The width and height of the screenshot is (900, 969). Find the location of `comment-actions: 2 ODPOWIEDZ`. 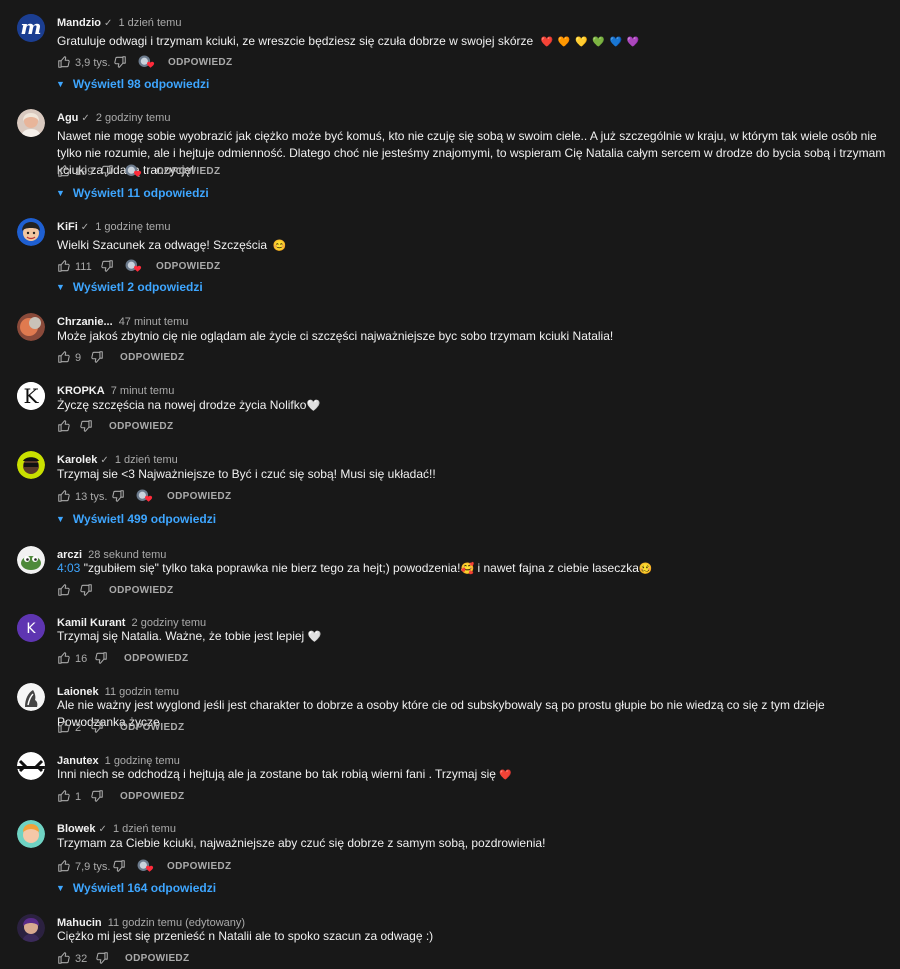

comment-actions: 2 ODPOWIEDZ is located at coordinates (257, 728).